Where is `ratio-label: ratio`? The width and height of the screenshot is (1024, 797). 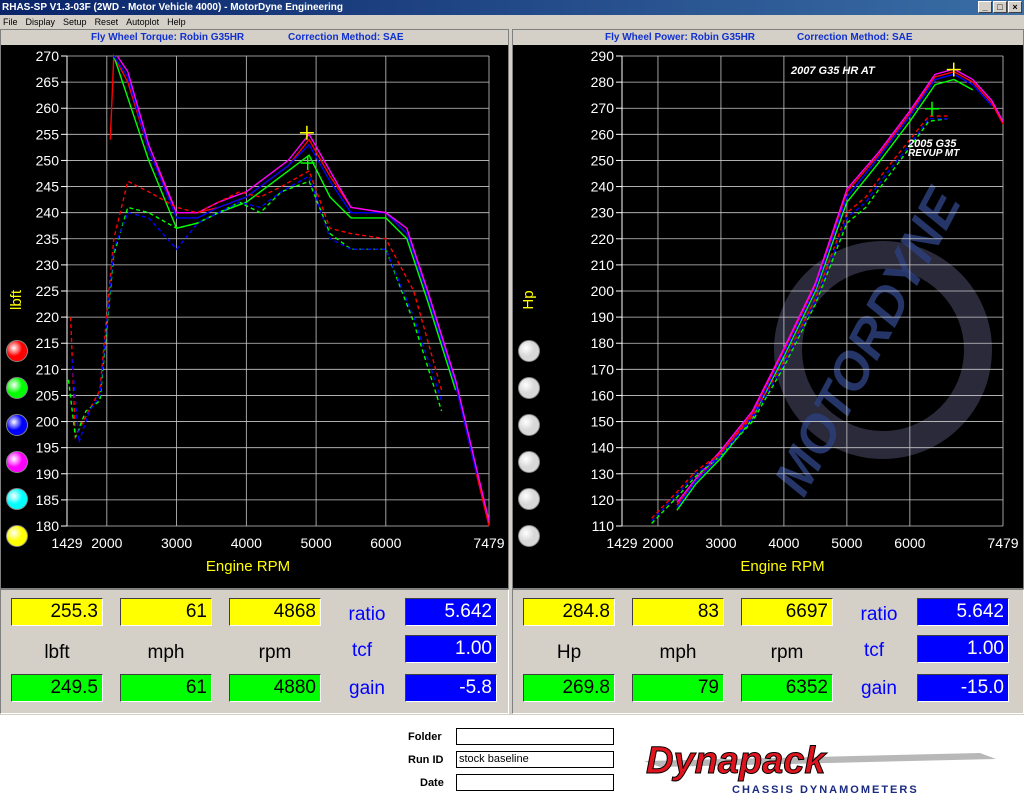
ratio-label: ratio is located at coordinates (879, 614).